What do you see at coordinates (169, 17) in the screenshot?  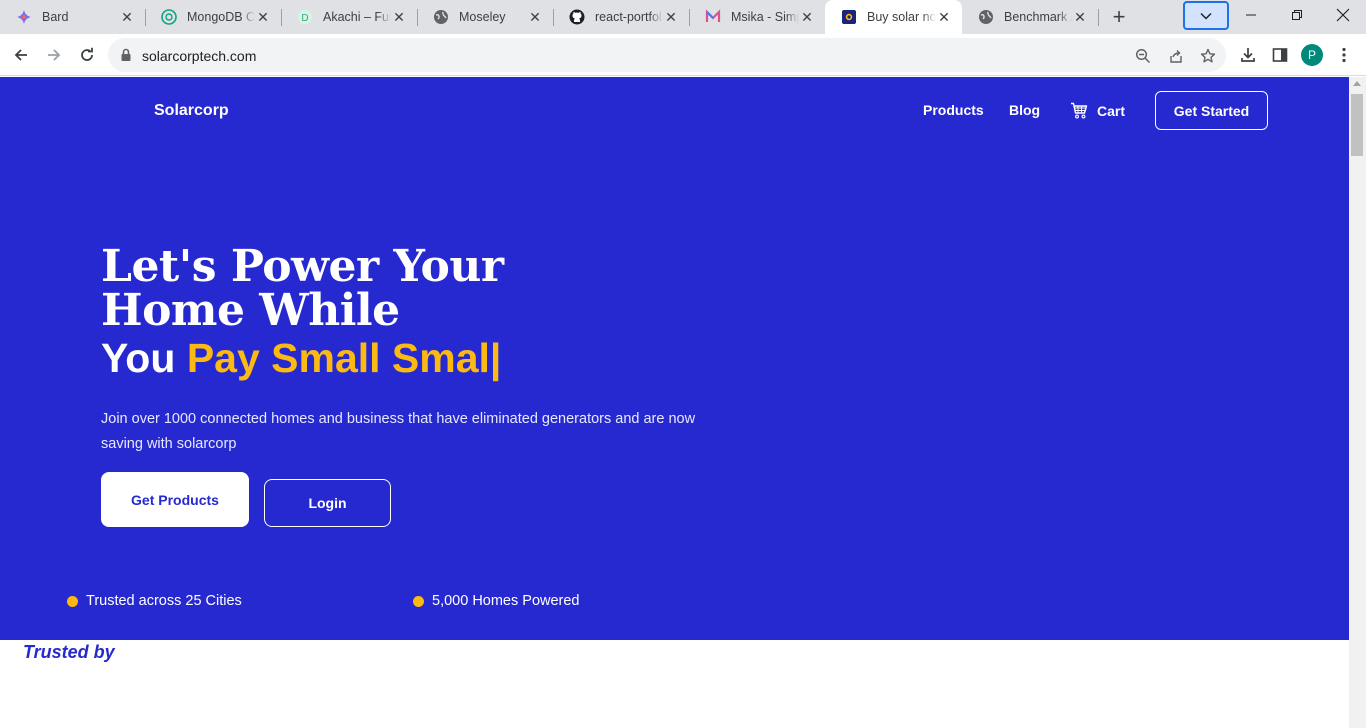 I see `chatgpt-icon` at bounding box center [169, 17].